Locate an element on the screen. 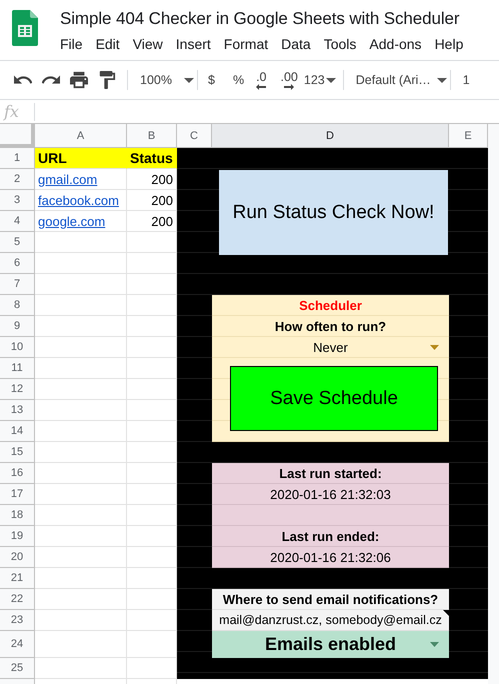 This screenshot has height=684, width=499. column-header: D is located at coordinates (330, 136).